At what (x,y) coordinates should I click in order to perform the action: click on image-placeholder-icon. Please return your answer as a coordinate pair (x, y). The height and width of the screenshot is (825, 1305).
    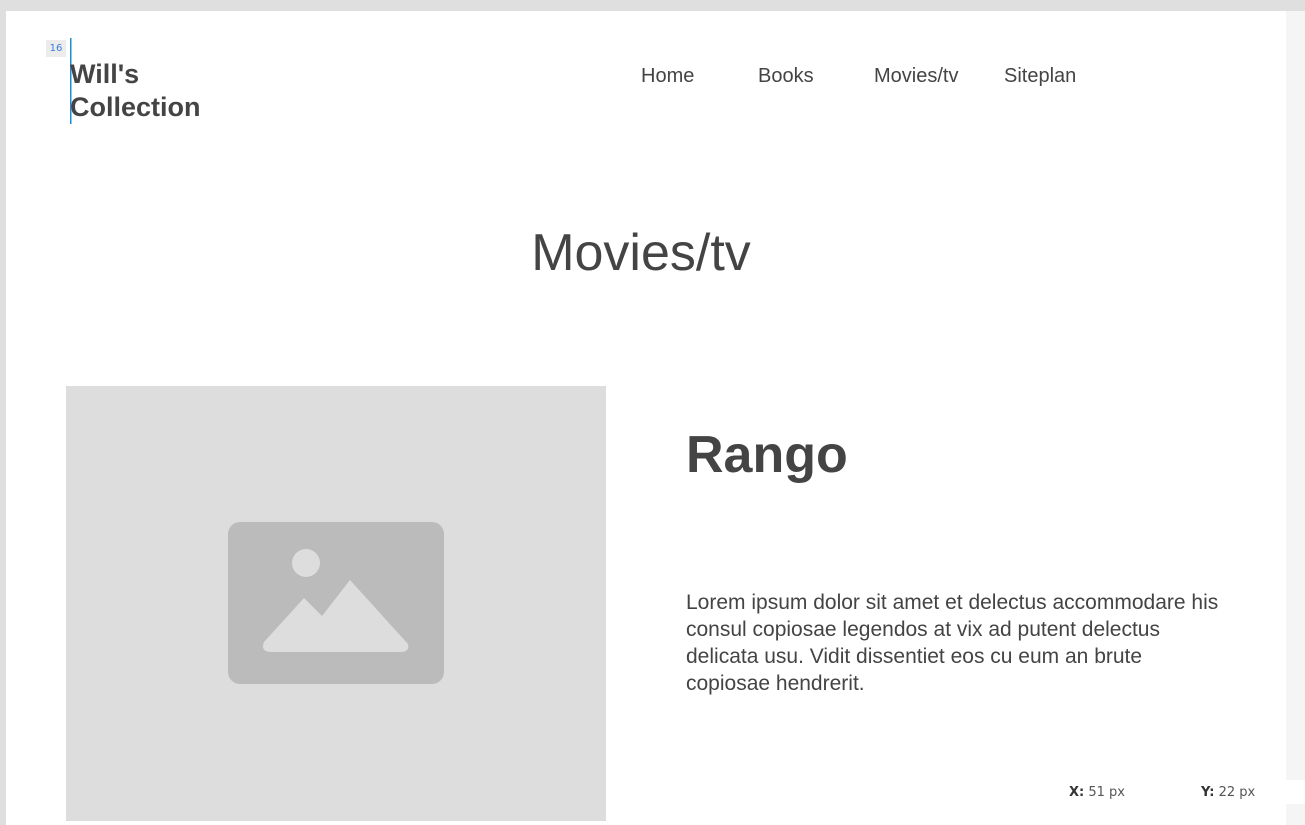
    Looking at the image, I should click on (336, 603).